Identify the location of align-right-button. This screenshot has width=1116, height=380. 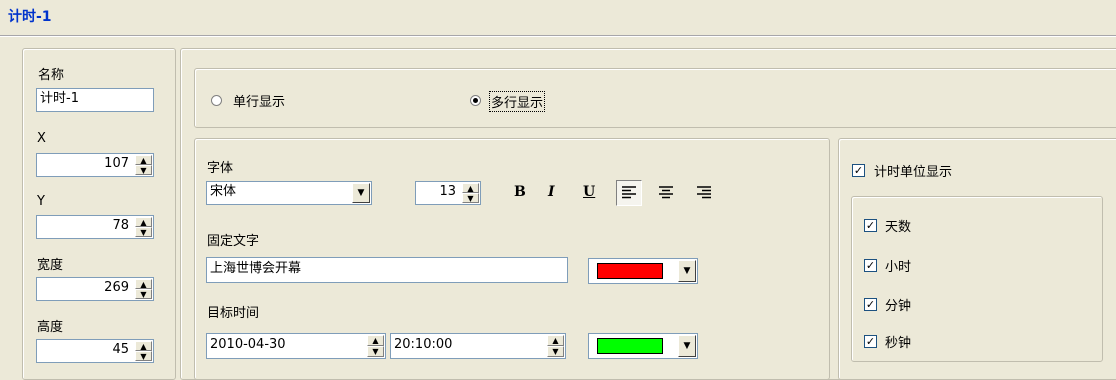
(704, 193).